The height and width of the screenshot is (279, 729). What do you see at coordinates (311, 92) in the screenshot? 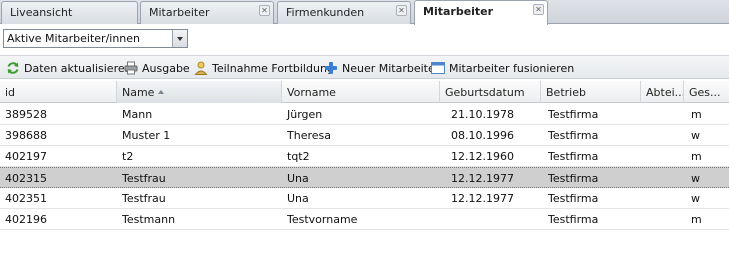
I see `column-header-label: Vorname` at bounding box center [311, 92].